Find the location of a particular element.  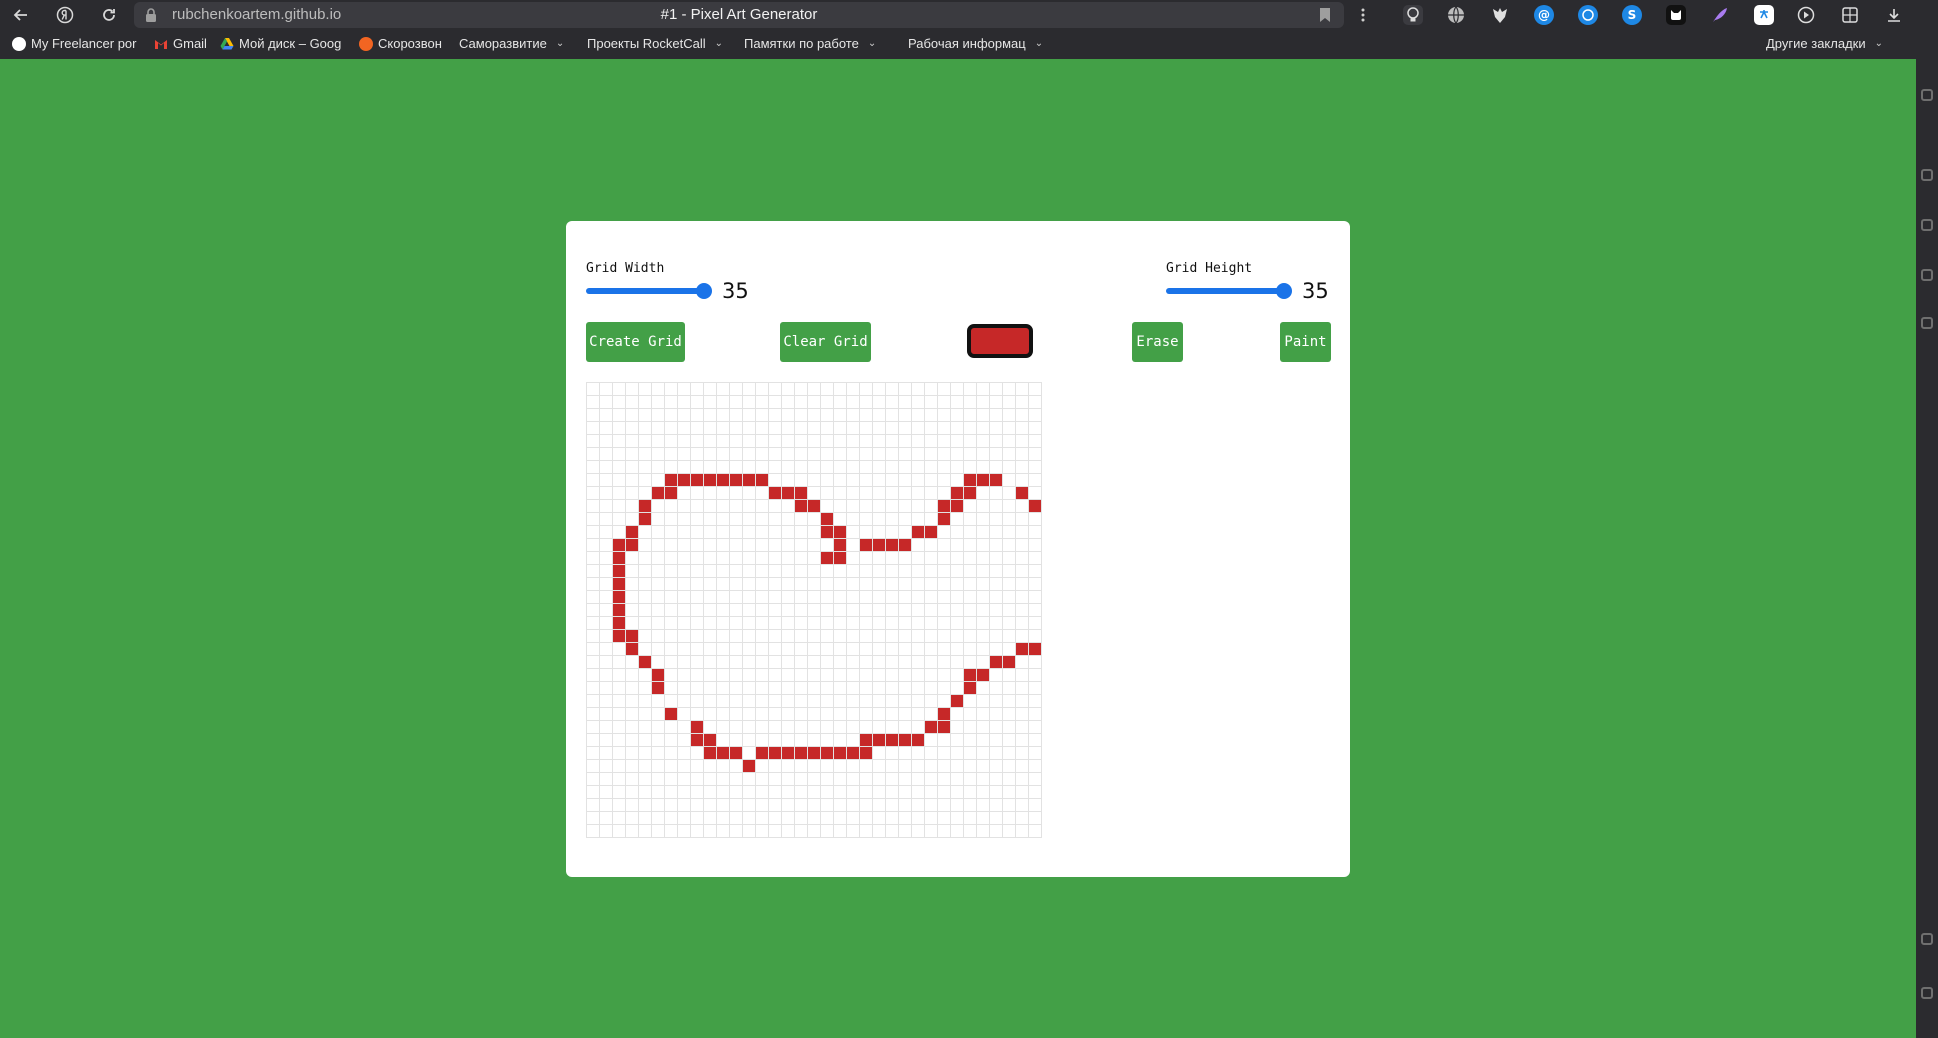

color-picker is located at coordinates (1000, 341).